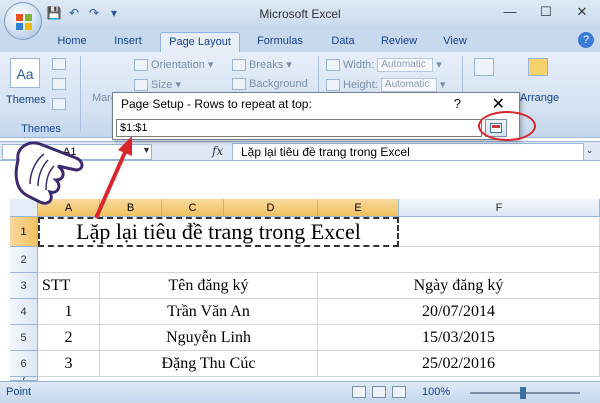 This screenshot has width=600, height=403. Describe the element at coordinates (539, 98) in the screenshot. I see `arrange-button-label: Arrange` at that location.